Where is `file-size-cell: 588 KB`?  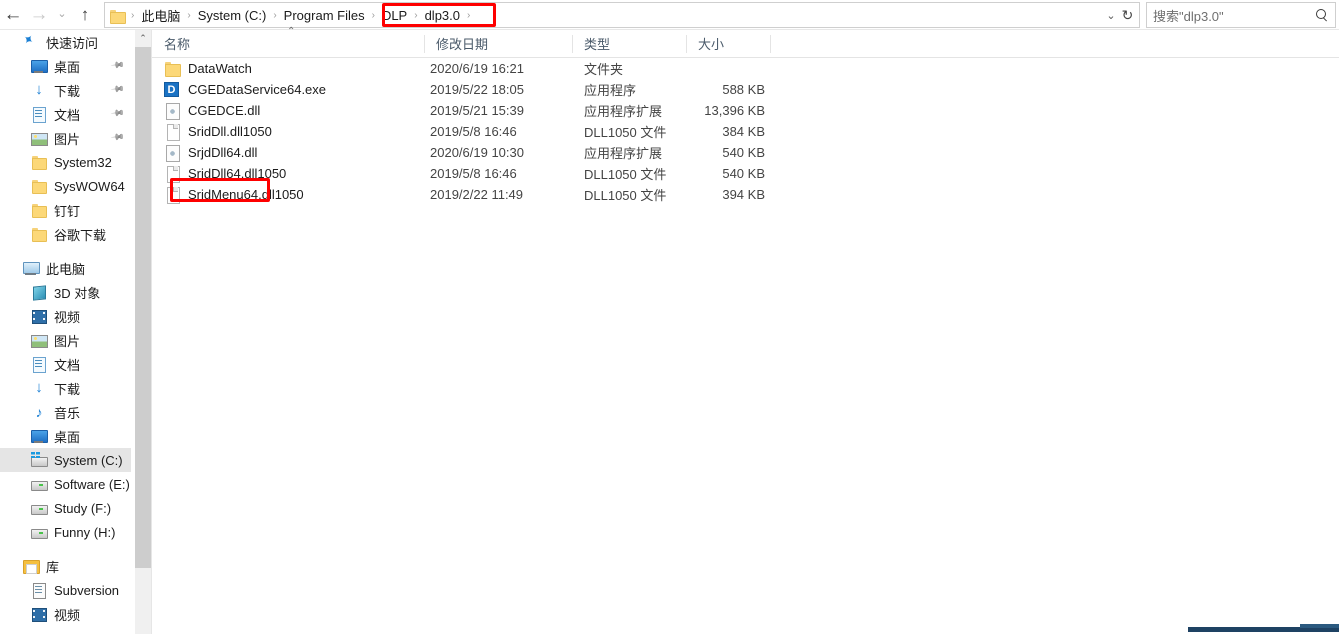
file-size-cell: 588 KB is located at coordinates (743, 89).